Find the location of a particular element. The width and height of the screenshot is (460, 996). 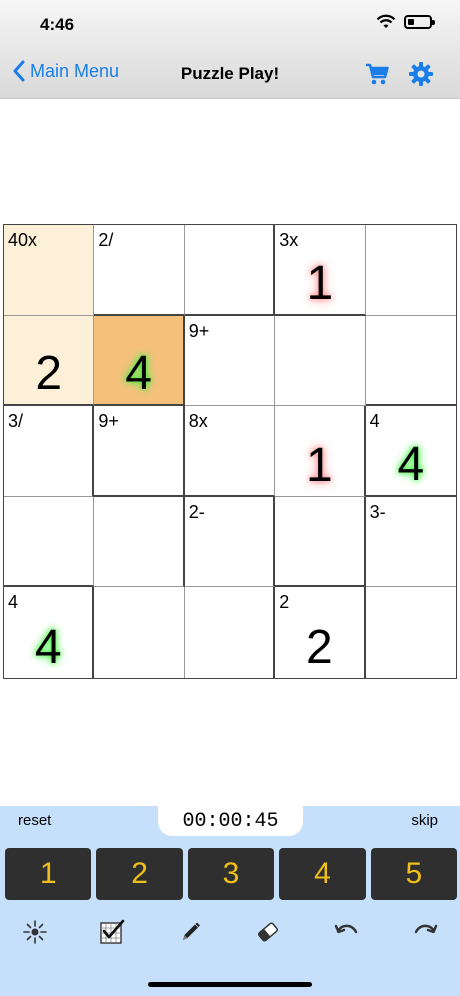

status-icons is located at coordinates (405, 22).